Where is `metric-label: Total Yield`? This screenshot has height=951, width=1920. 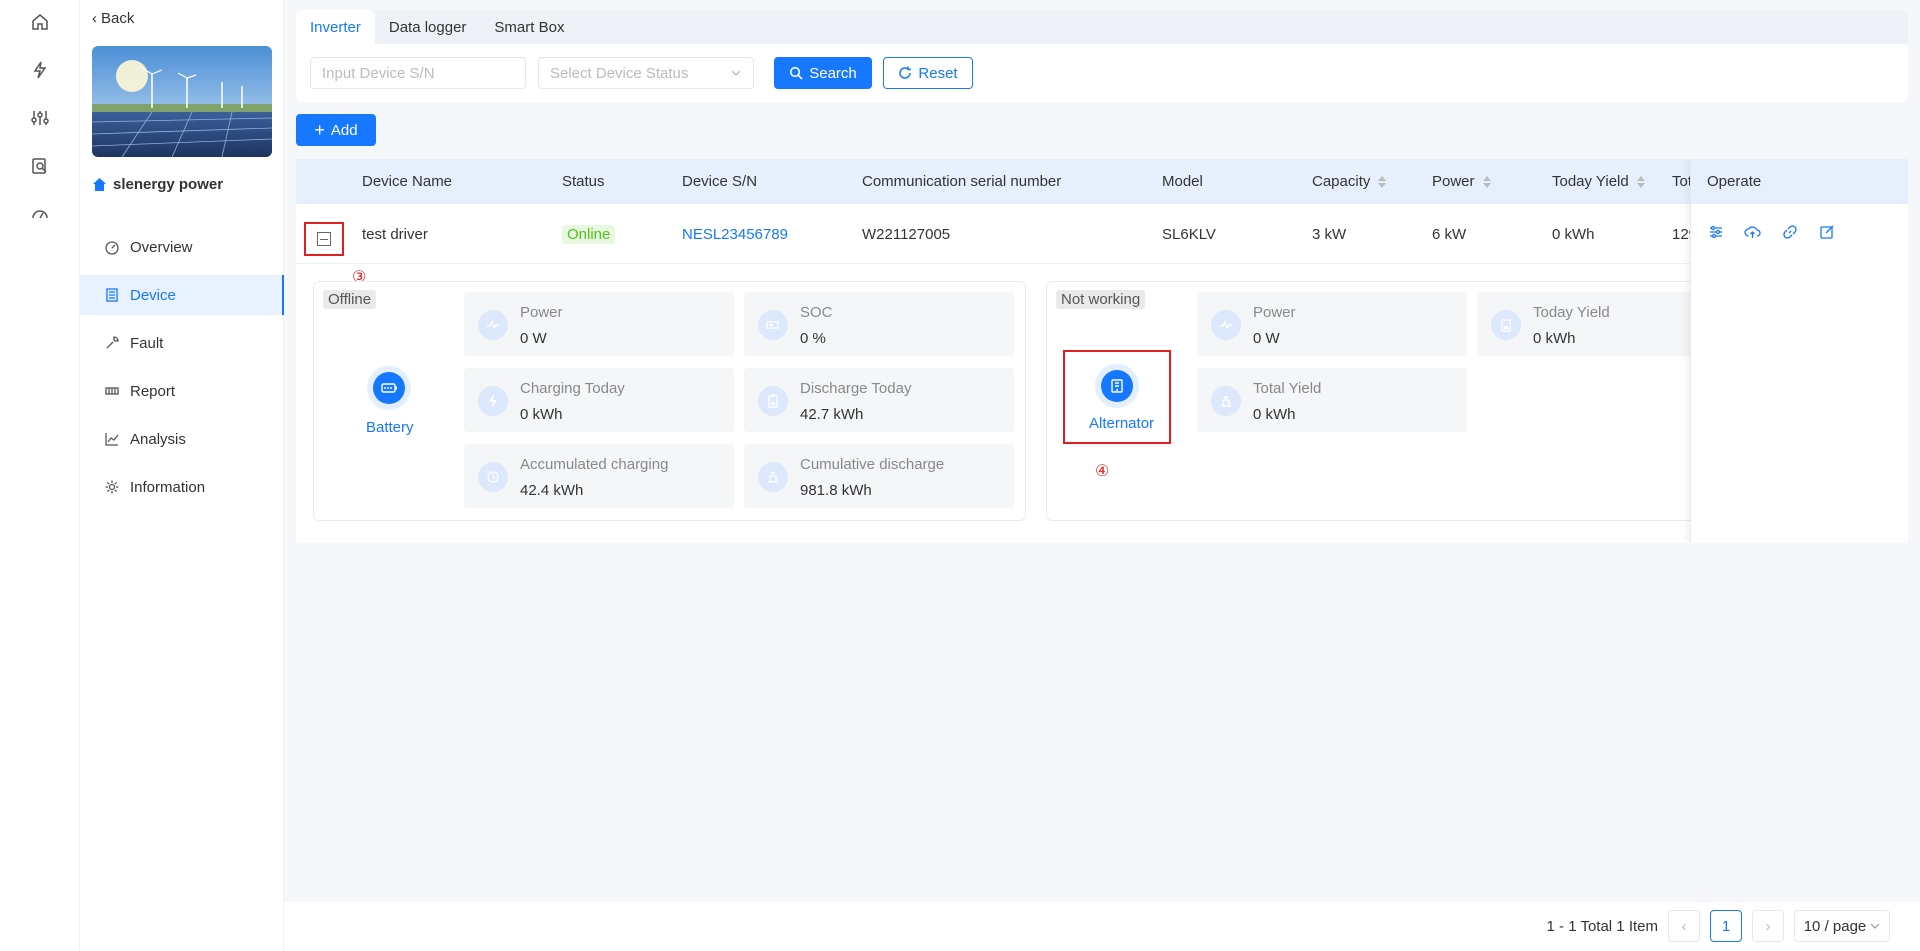
metric-label: Total Yield is located at coordinates (1287, 388).